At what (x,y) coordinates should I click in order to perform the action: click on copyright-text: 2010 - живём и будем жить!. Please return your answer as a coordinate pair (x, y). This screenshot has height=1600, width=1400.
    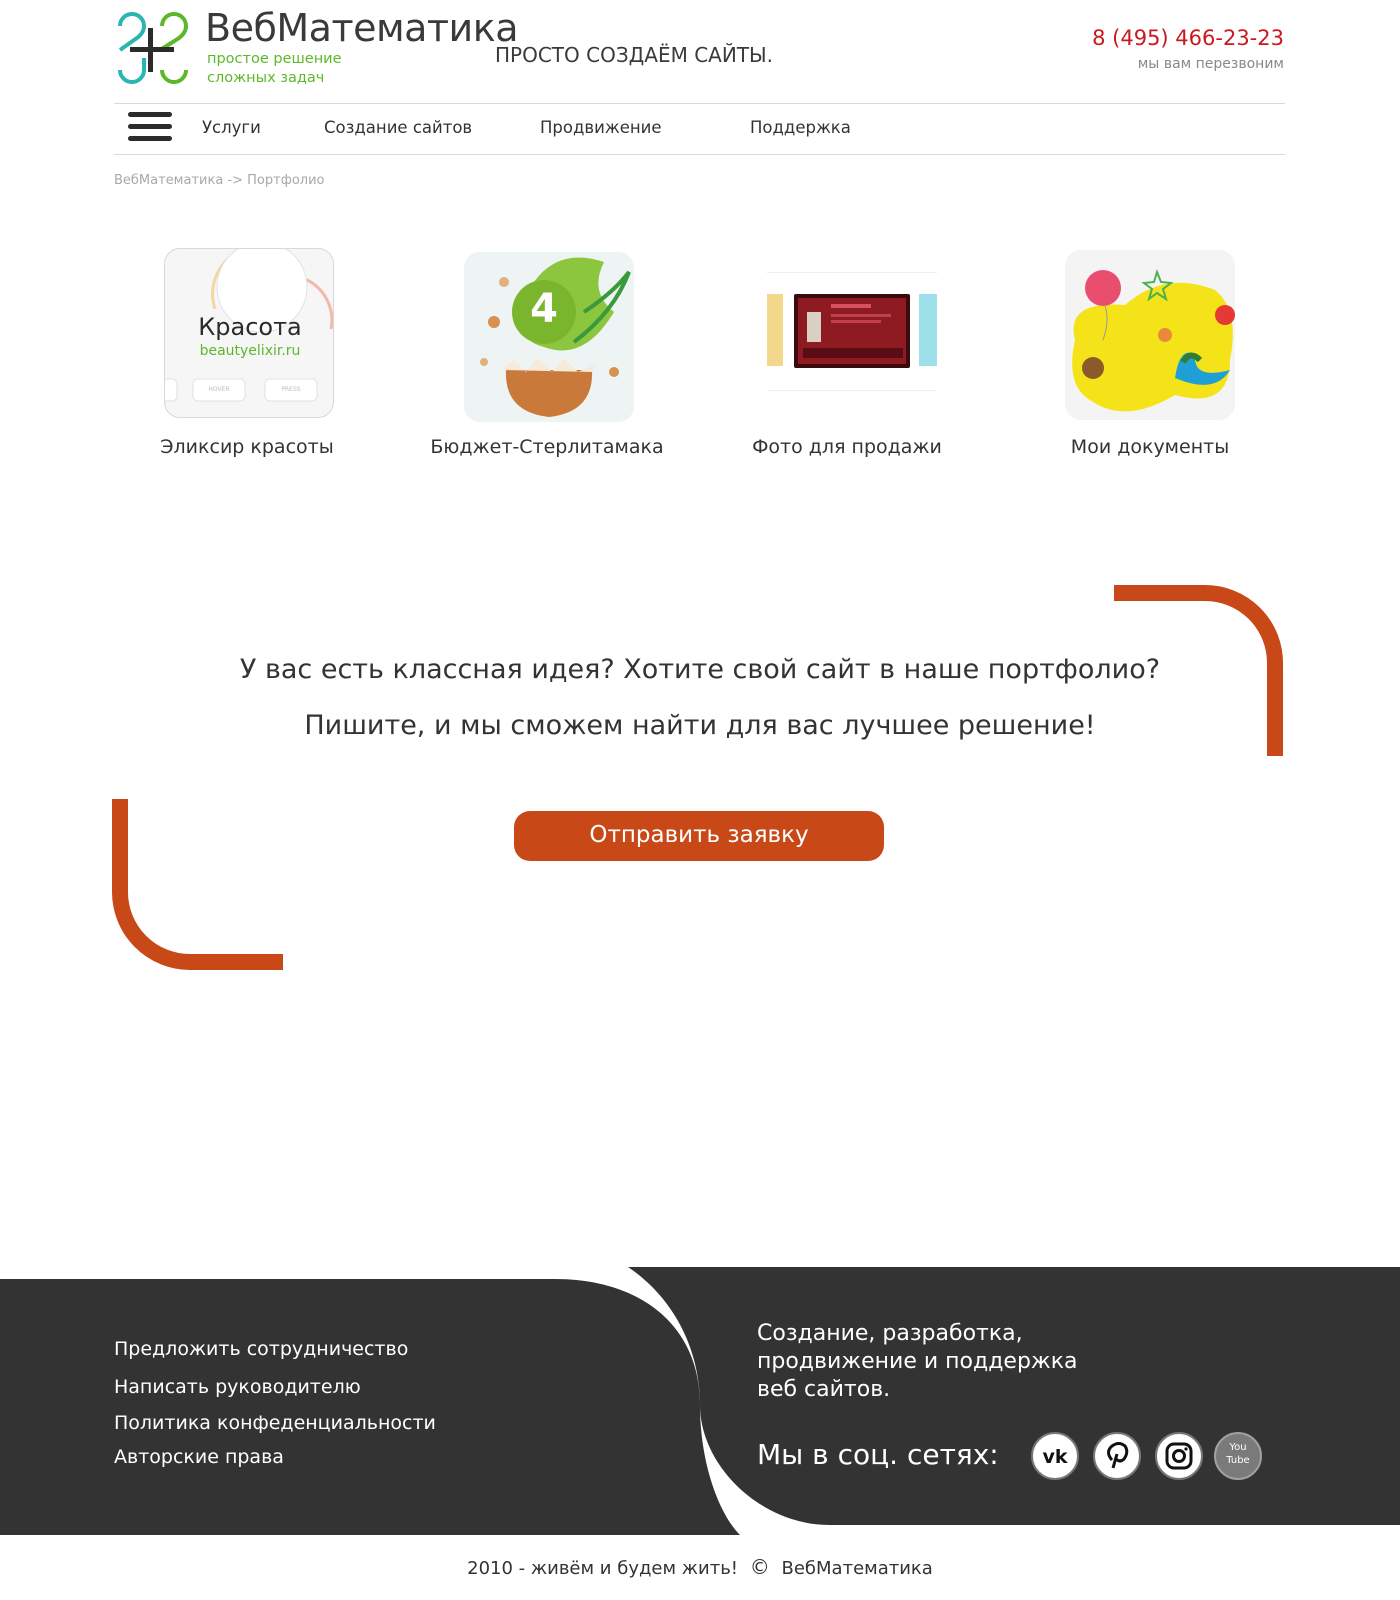
    Looking at the image, I should click on (603, 1568).